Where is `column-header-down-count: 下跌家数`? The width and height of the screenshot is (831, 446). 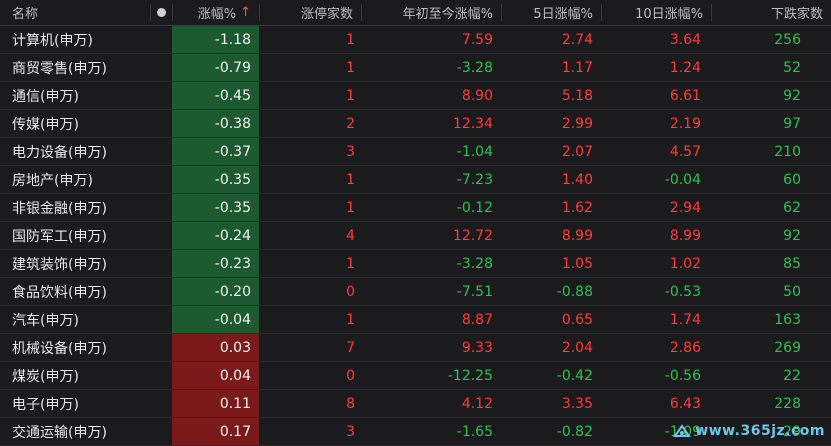 column-header-down-count: 下跌家数 is located at coordinates (771, 12).